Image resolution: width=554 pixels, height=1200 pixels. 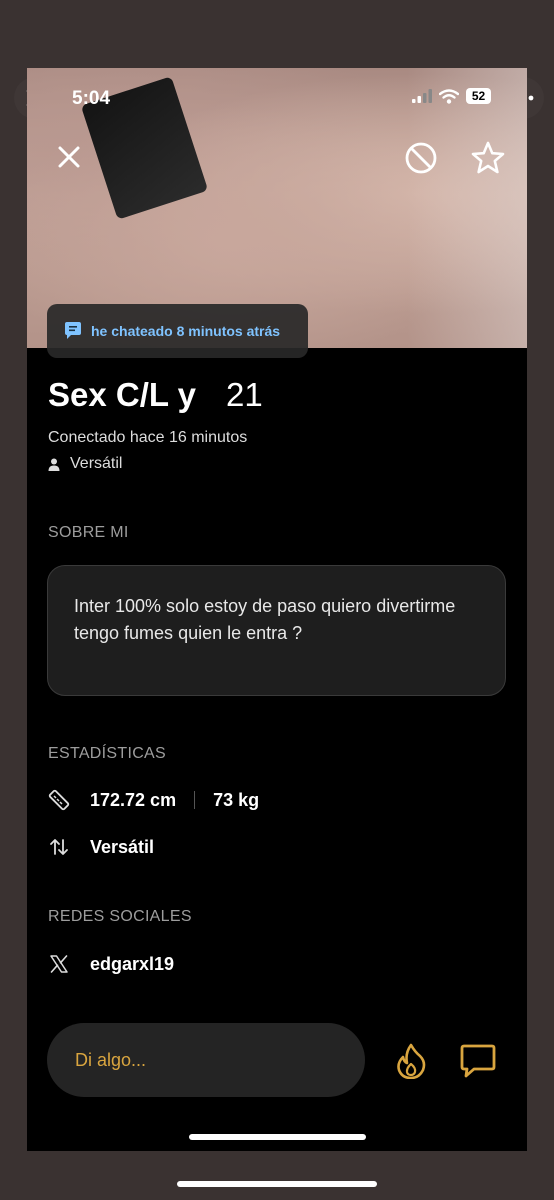 What do you see at coordinates (186, 331) in the screenshot?
I see `last-chat-text: he chateado 8 minutos atrás` at bounding box center [186, 331].